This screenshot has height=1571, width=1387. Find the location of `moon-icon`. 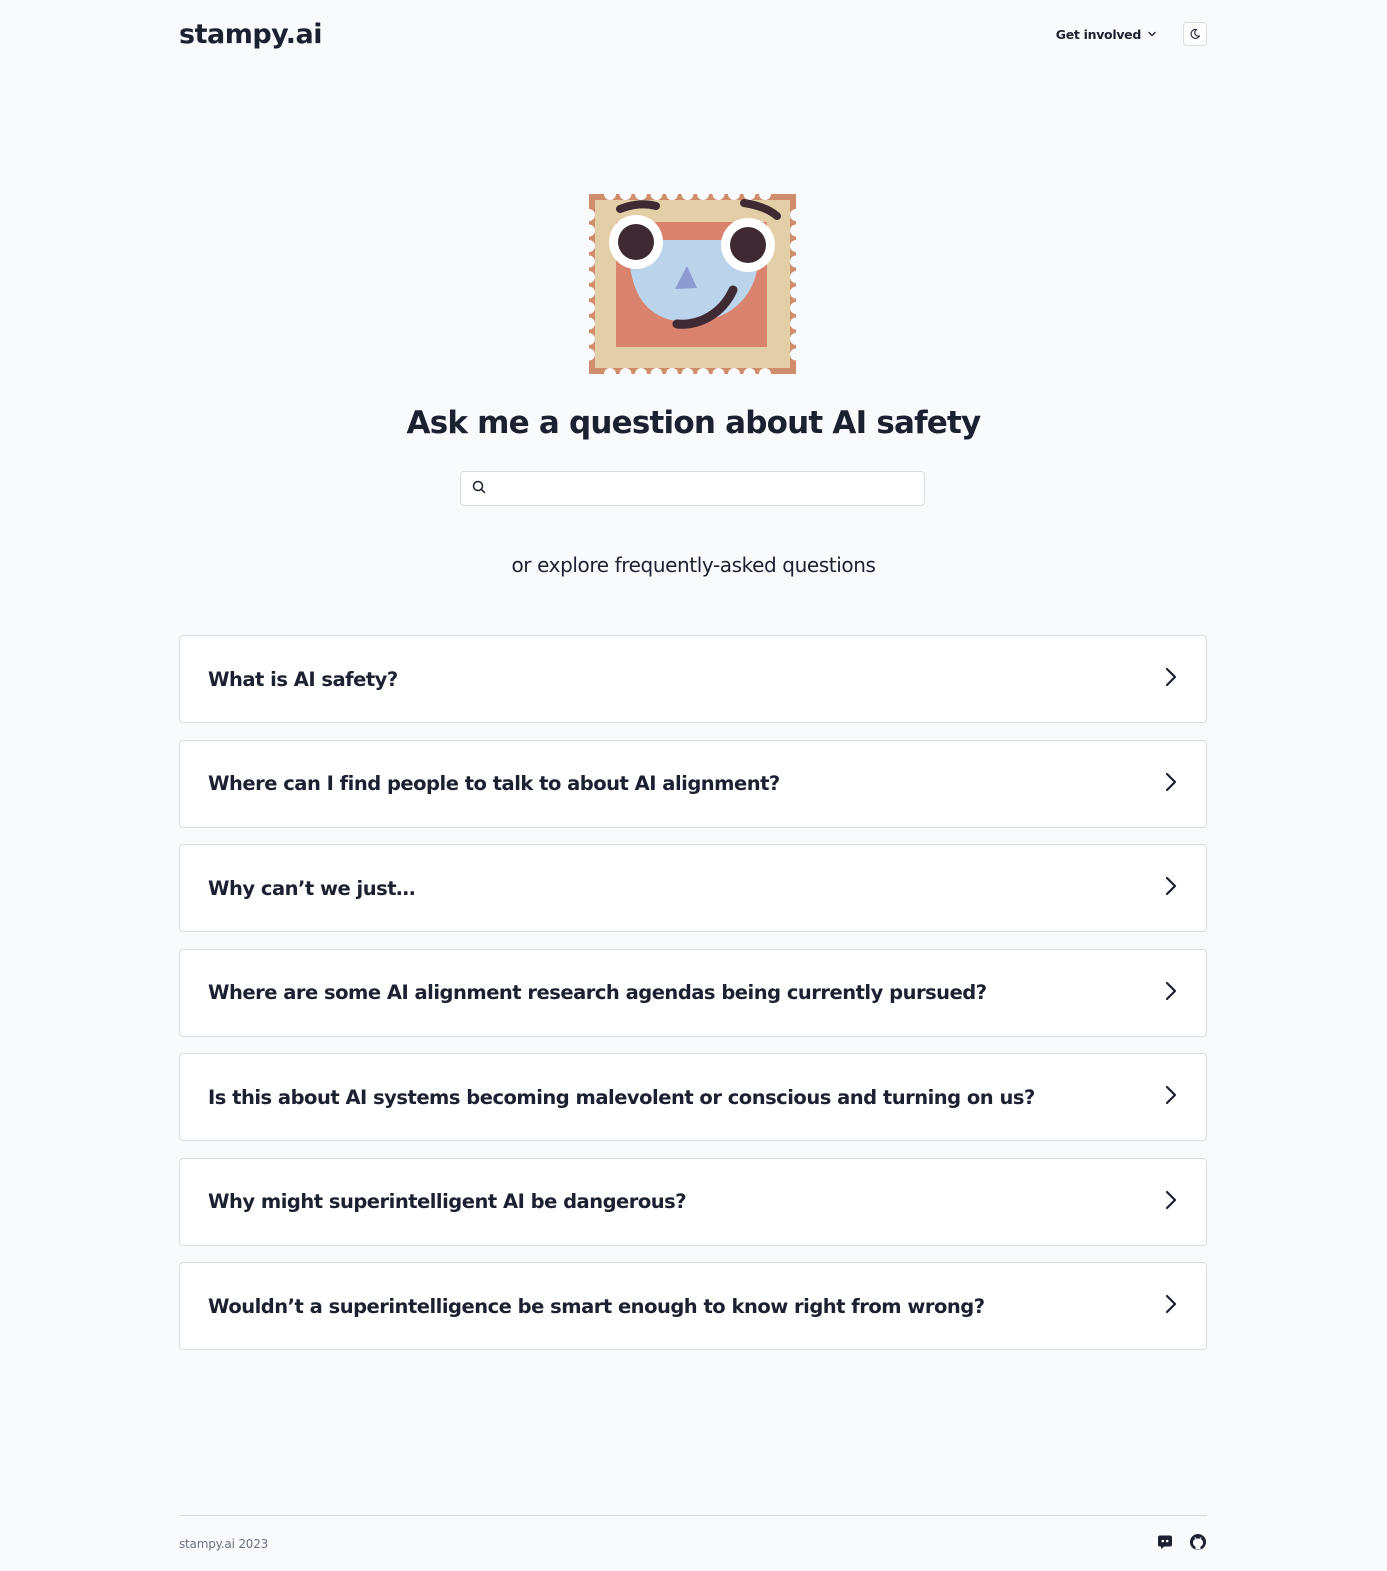

moon-icon is located at coordinates (1195, 34).